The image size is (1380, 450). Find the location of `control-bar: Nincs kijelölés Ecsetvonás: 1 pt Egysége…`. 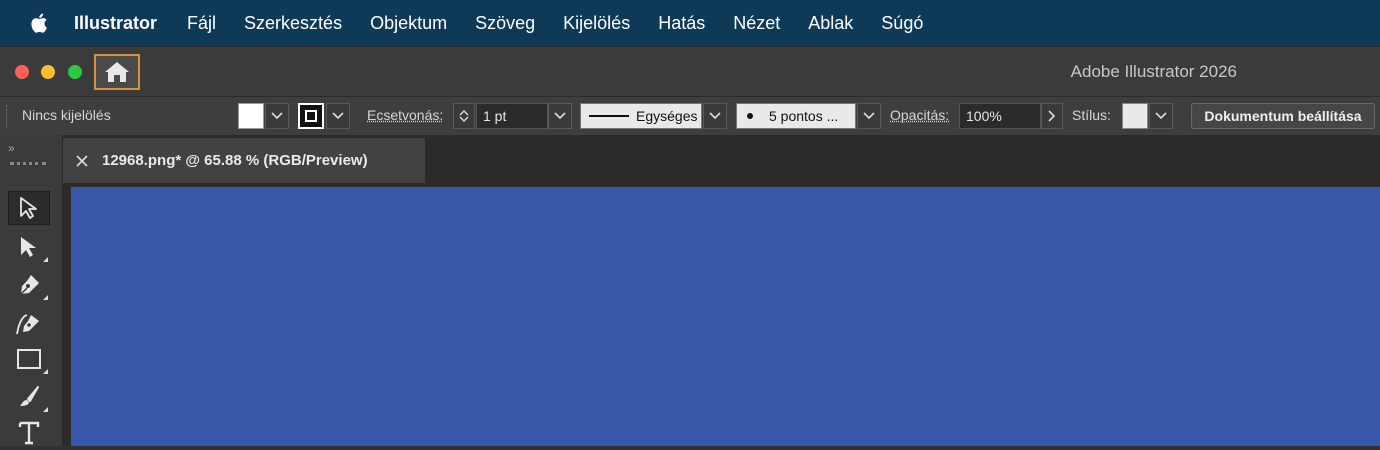

control-bar: Nincs kijelölés Ecsetvonás: 1 pt Egysége… is located at coordinates (690, 116).